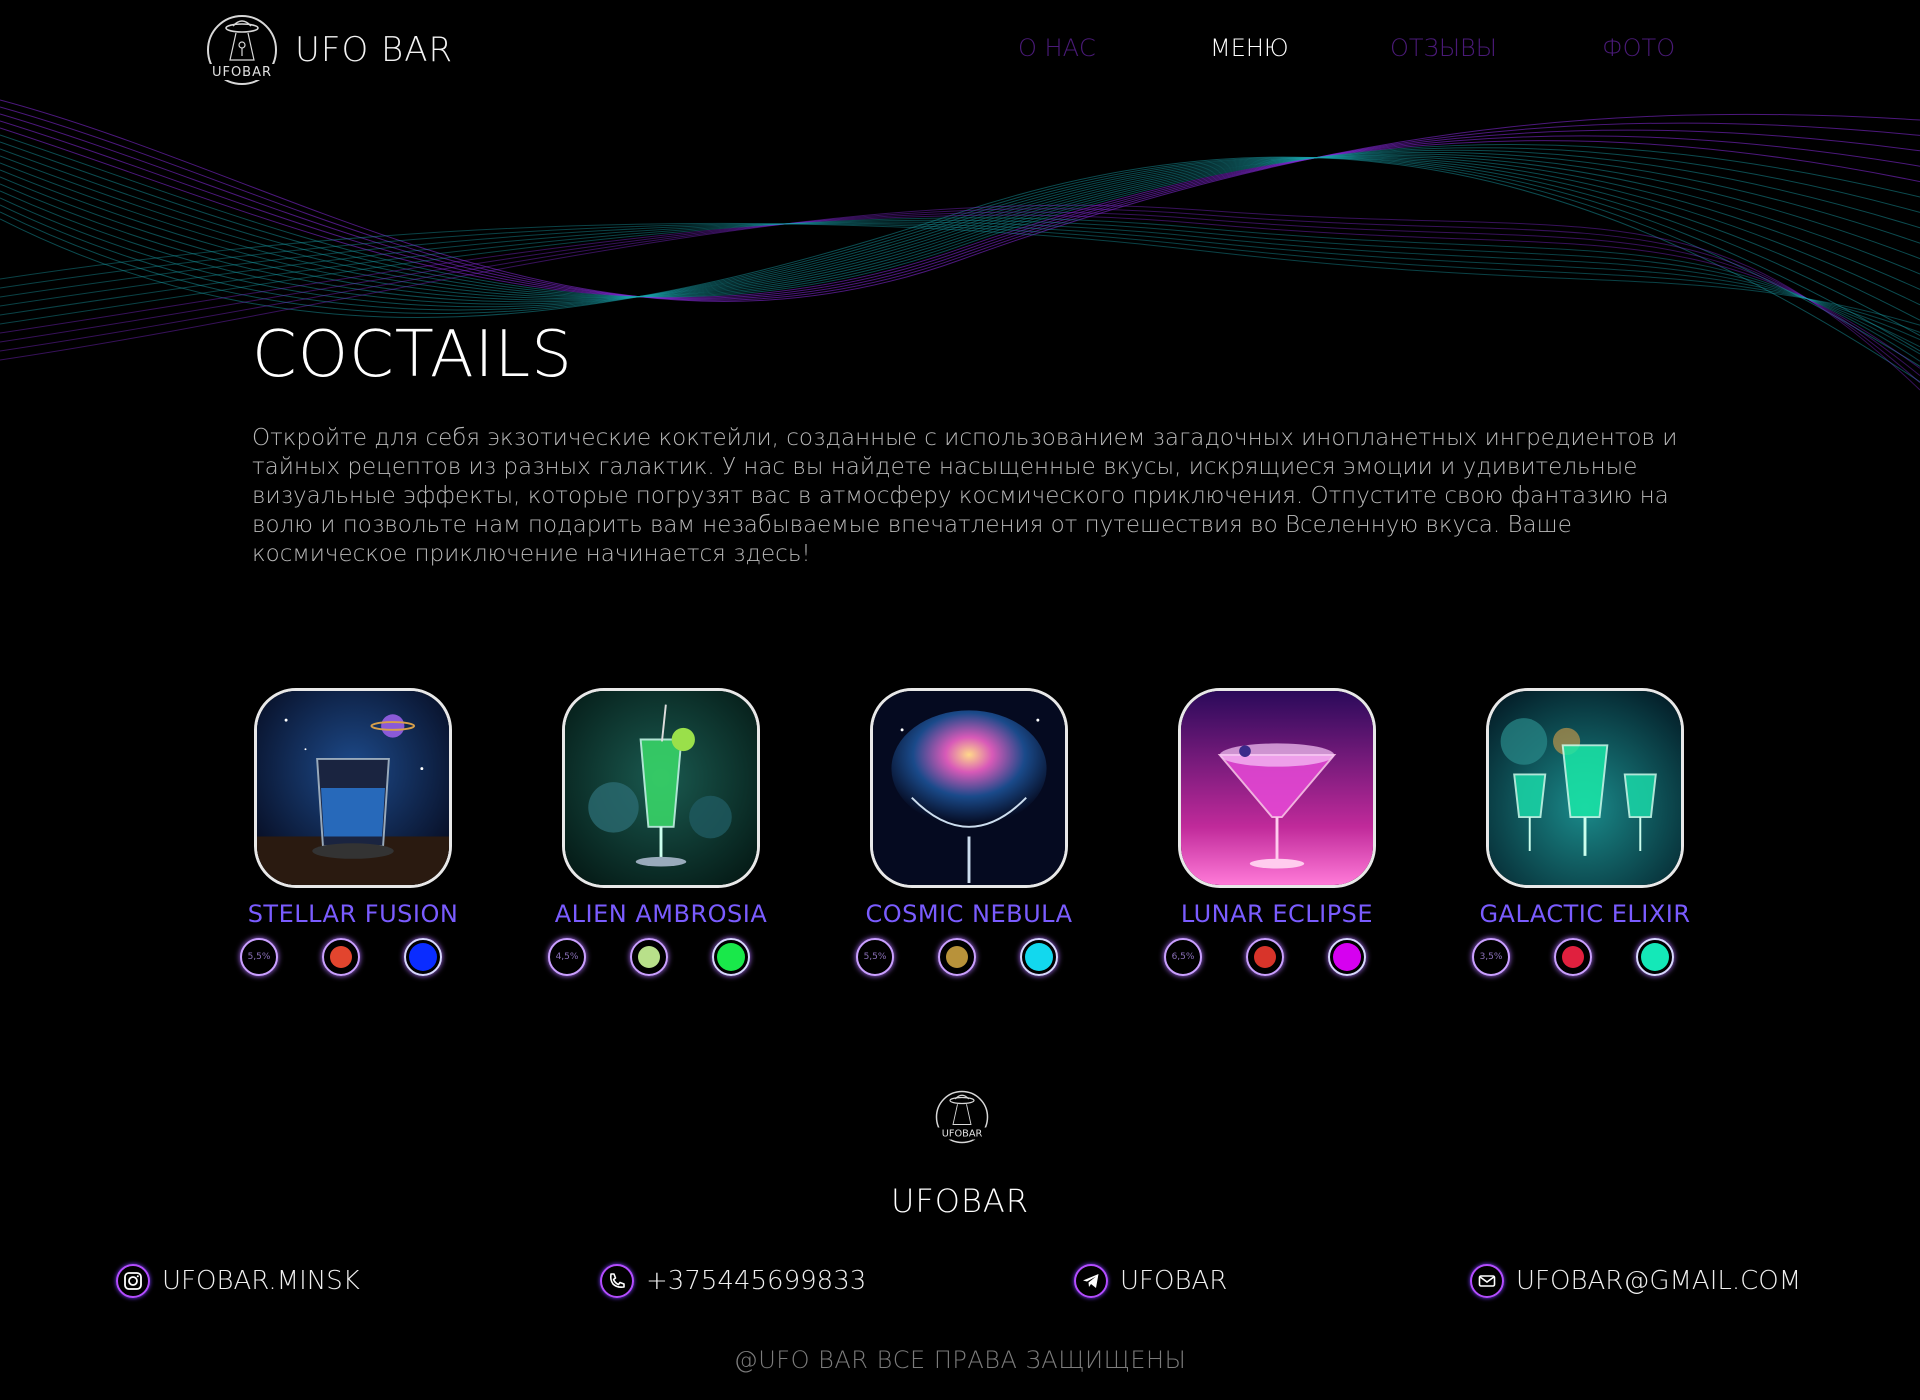  Describe the element at coordinates (661, 914) in the screenshot. I see `cocktail-name: ALIEN AMBROSIA` at that location.